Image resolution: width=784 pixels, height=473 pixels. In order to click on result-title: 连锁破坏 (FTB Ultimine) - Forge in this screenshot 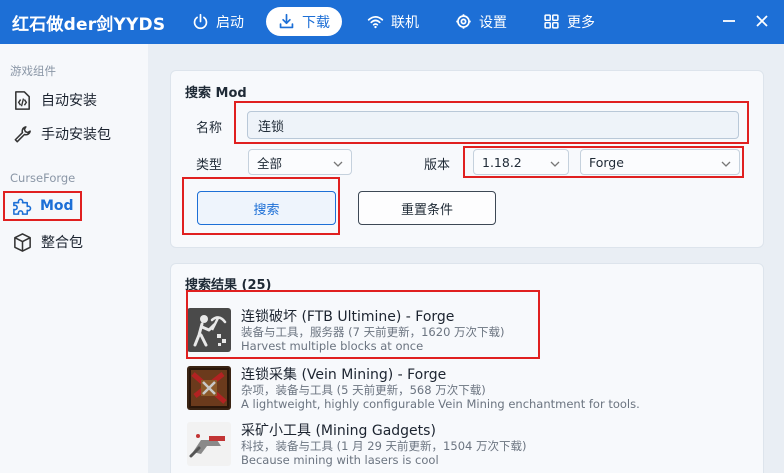, I will do `click(348, 317)`.